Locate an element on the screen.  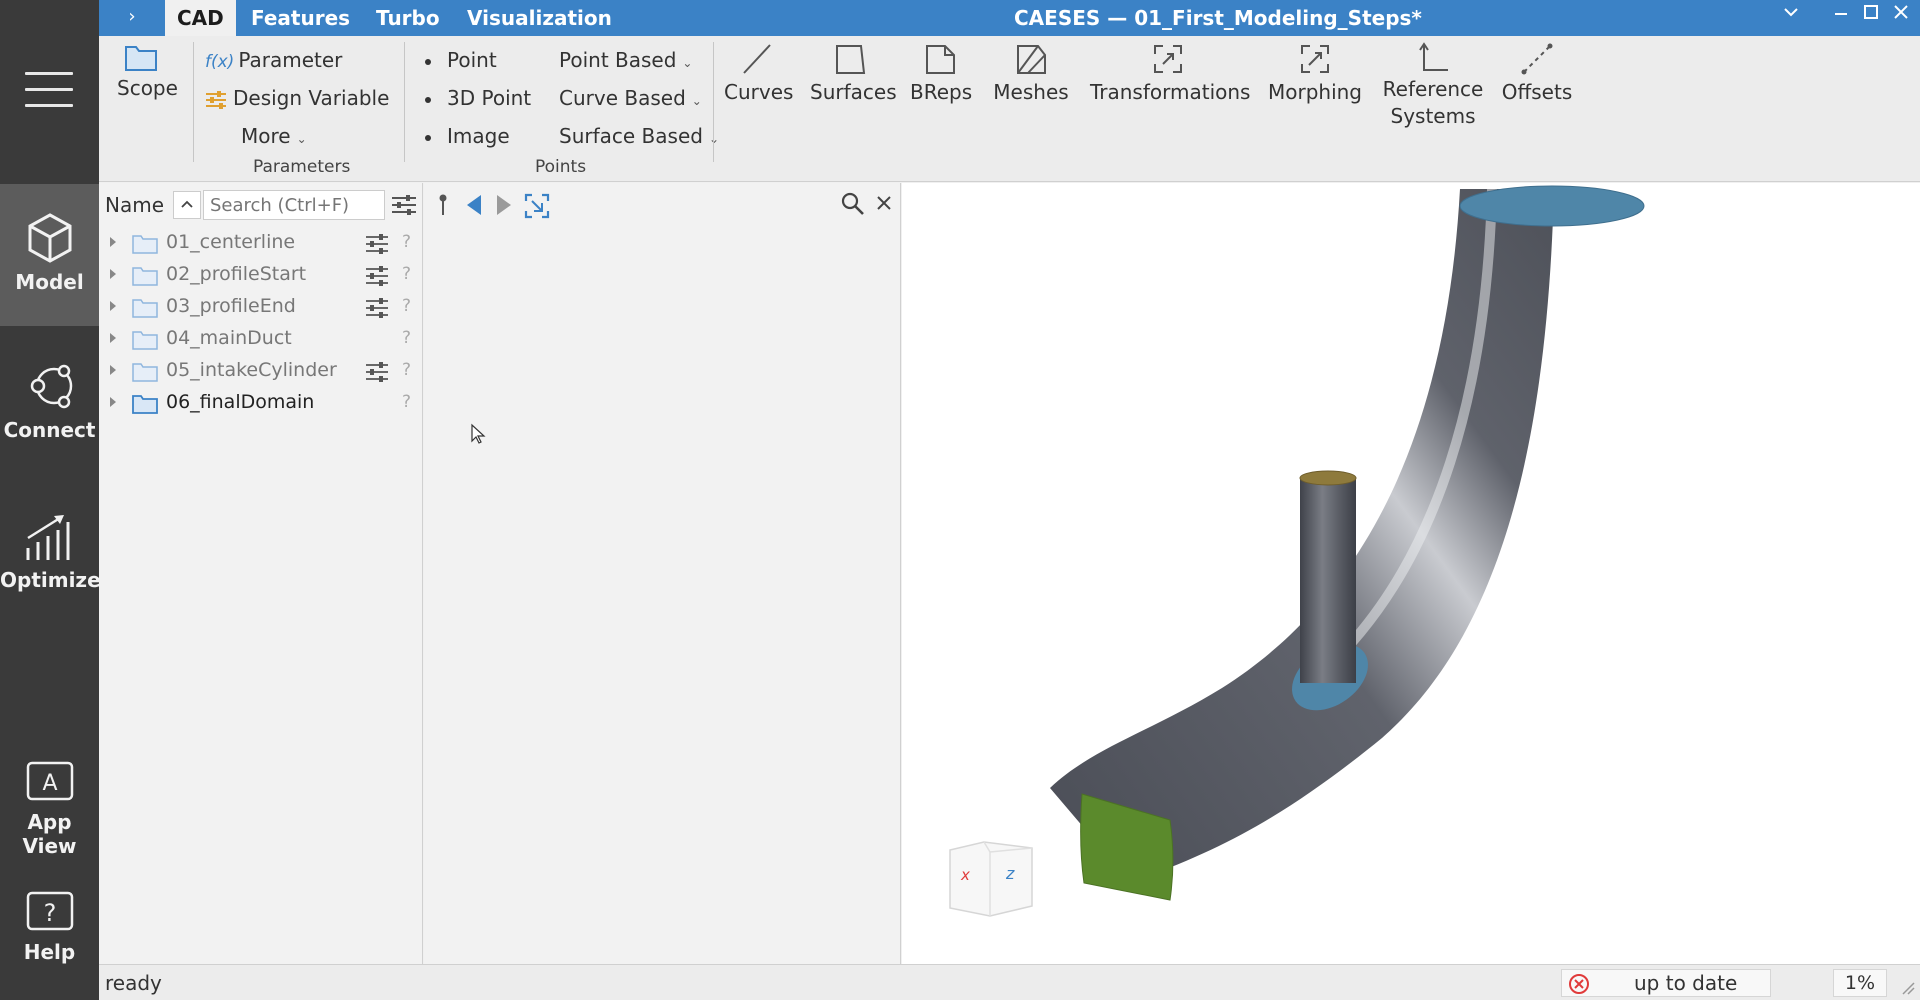
sidebar-label-optimize: Optimize is located at coordinates (50, 580).